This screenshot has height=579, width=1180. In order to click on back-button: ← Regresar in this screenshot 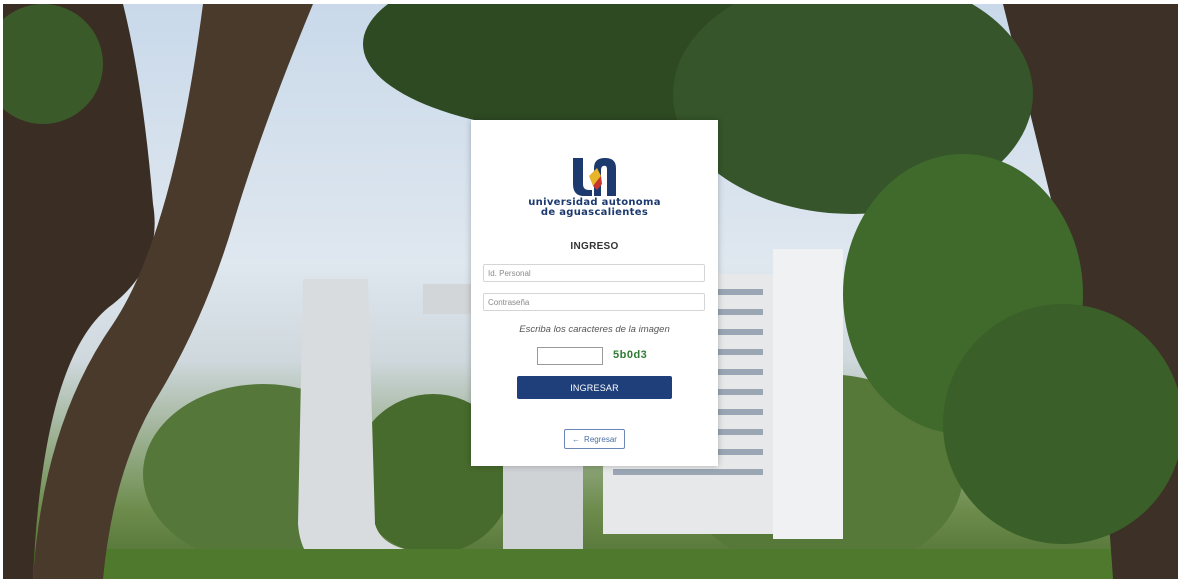, I will do `click(594, 439)`.